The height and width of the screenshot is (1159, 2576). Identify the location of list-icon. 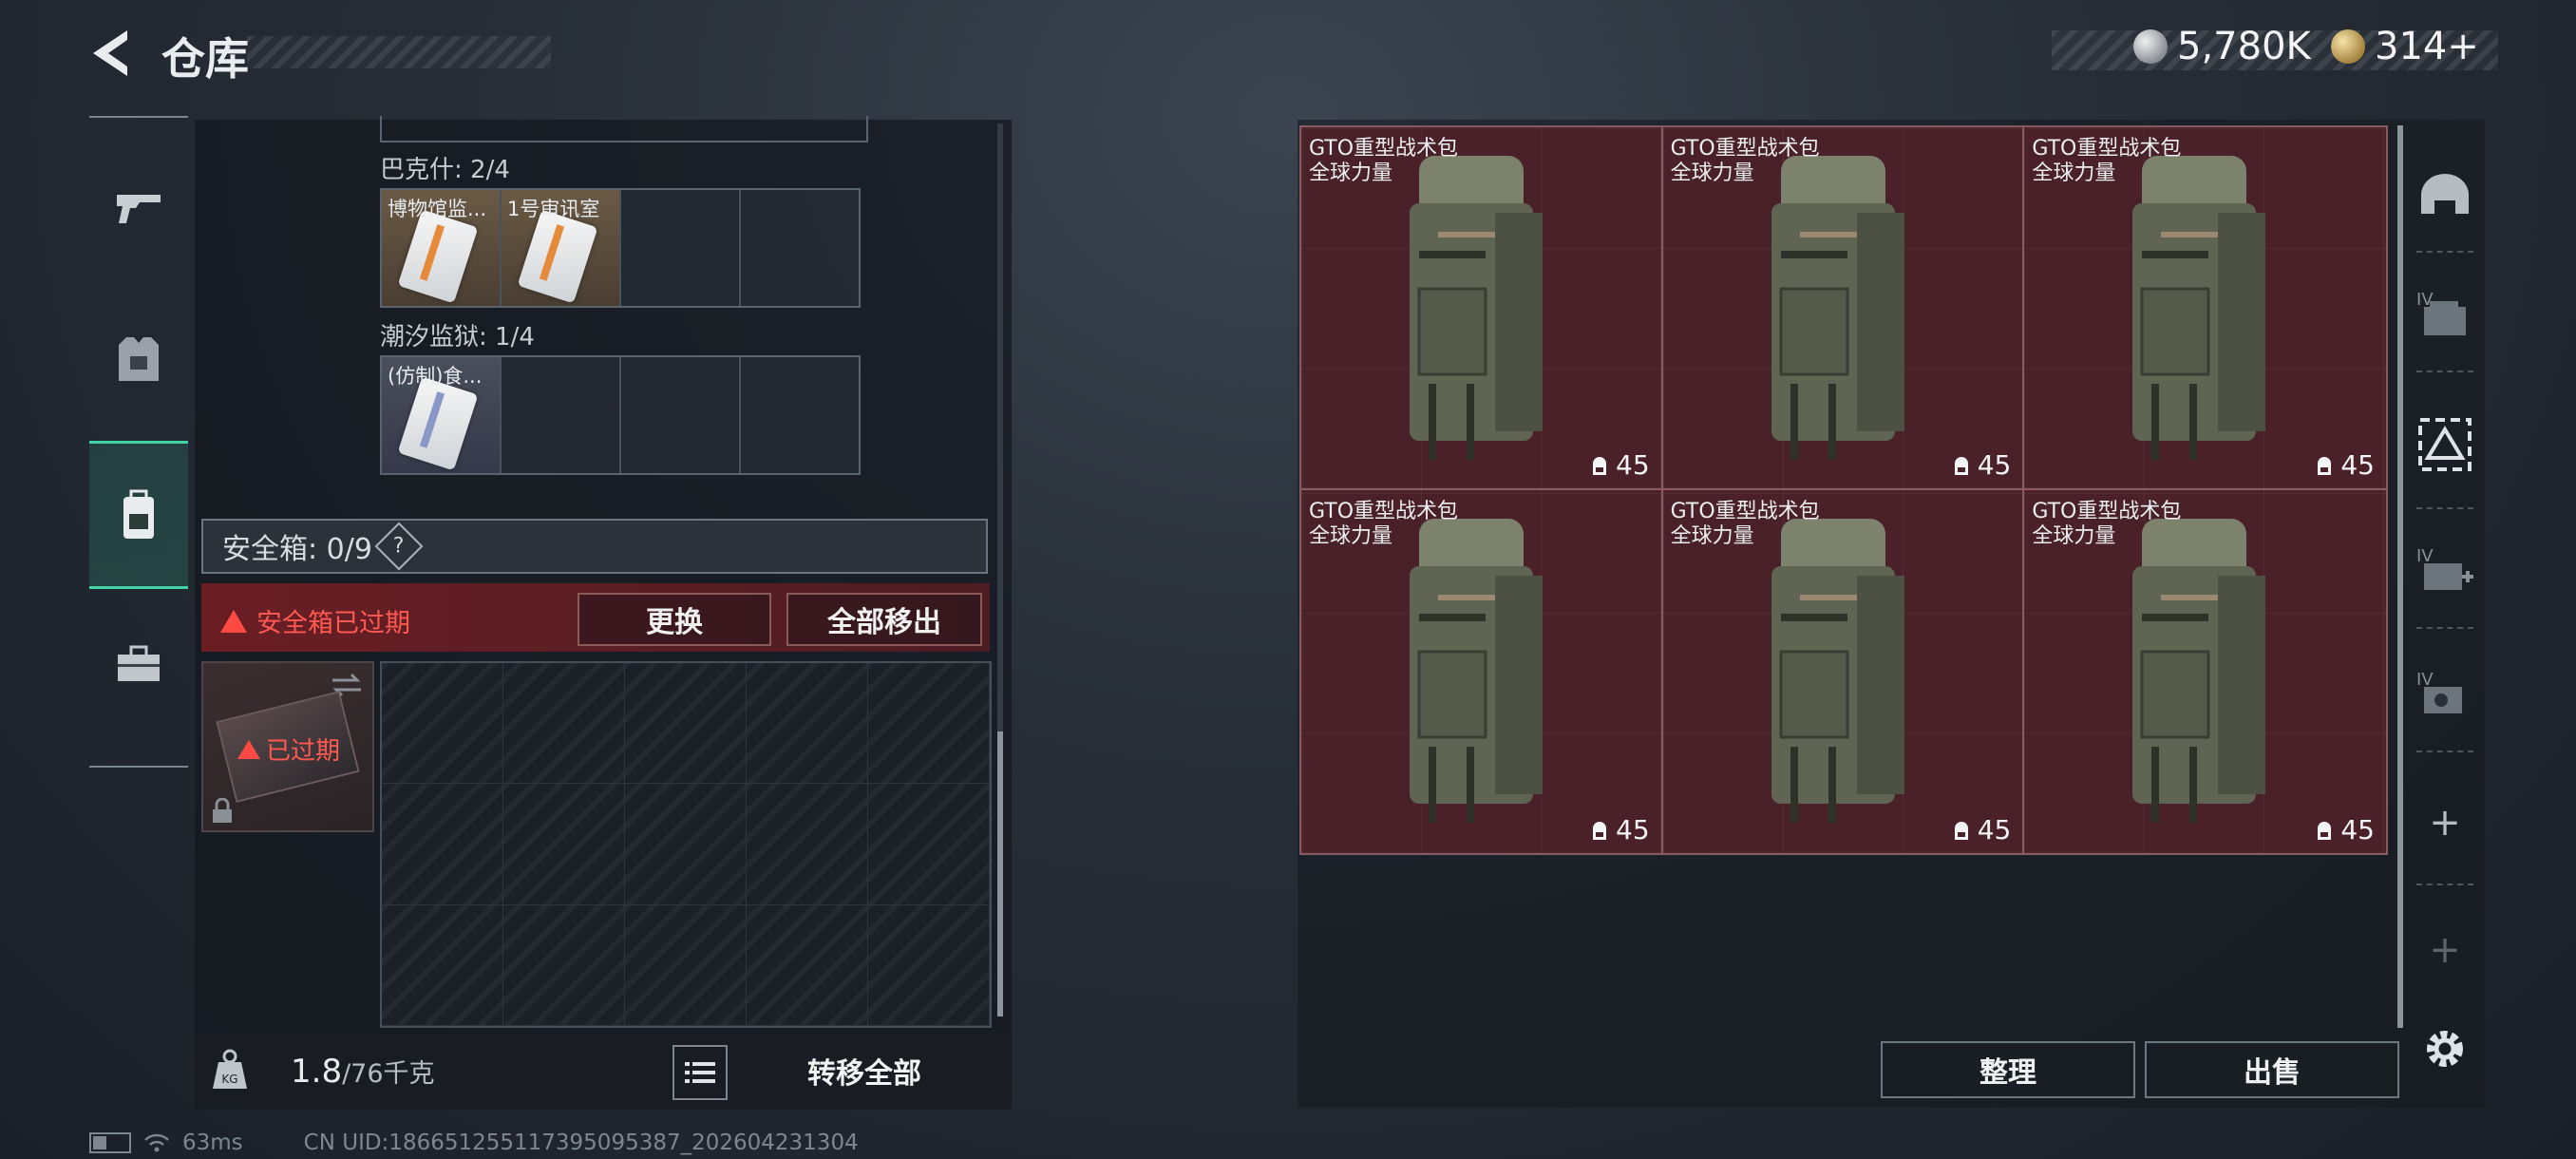
(700, 1072).